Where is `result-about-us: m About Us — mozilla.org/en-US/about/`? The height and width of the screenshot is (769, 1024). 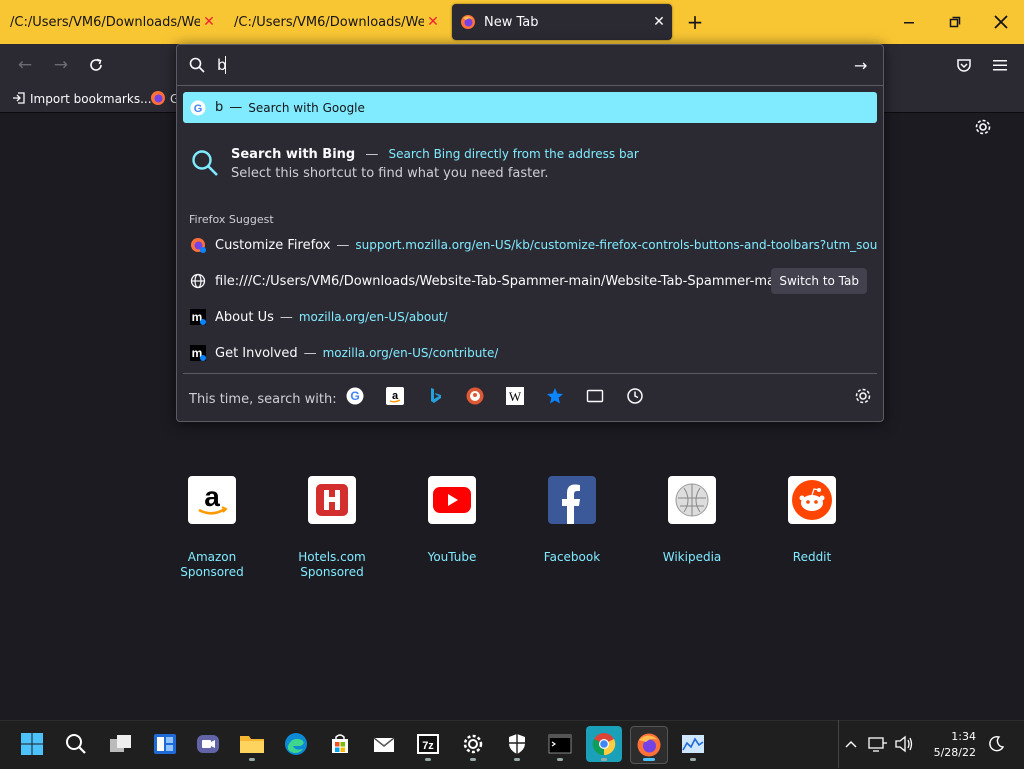
result-about-us: m About Us — mozilla.org/en-US/about/ is located at coordinates (530, 317).